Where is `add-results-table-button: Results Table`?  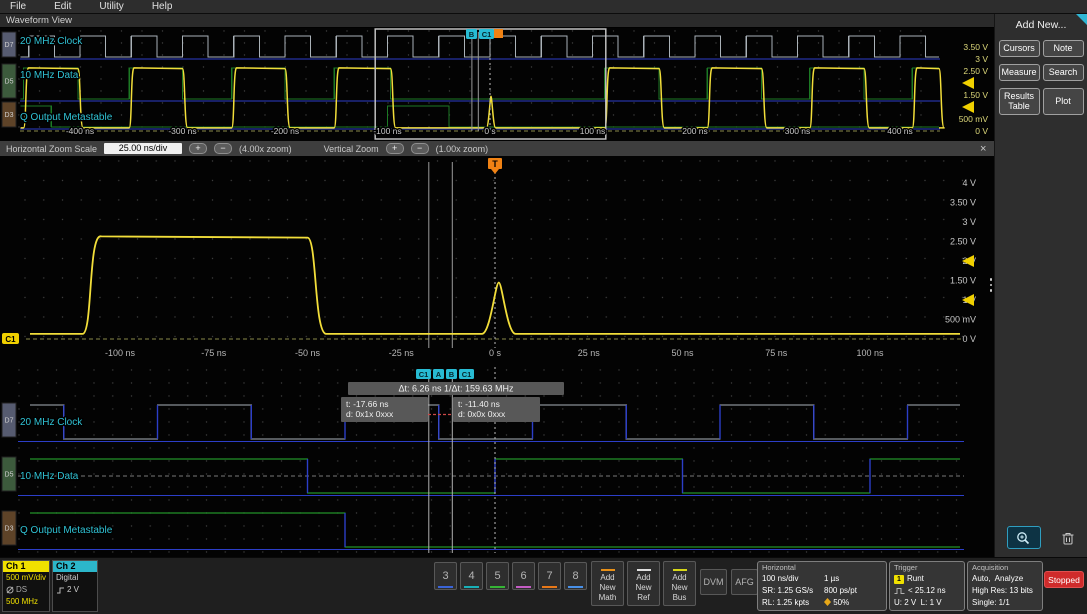
add-results-table-button: Results Table is located at coordinates (1019, 101).